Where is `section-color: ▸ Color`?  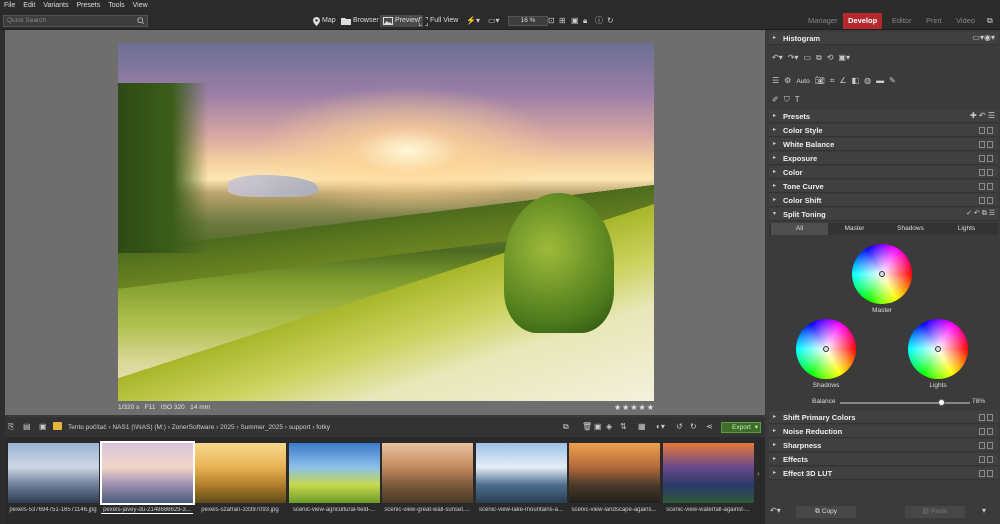 section-color: ▸ Color is located at coordinates (883, 172).